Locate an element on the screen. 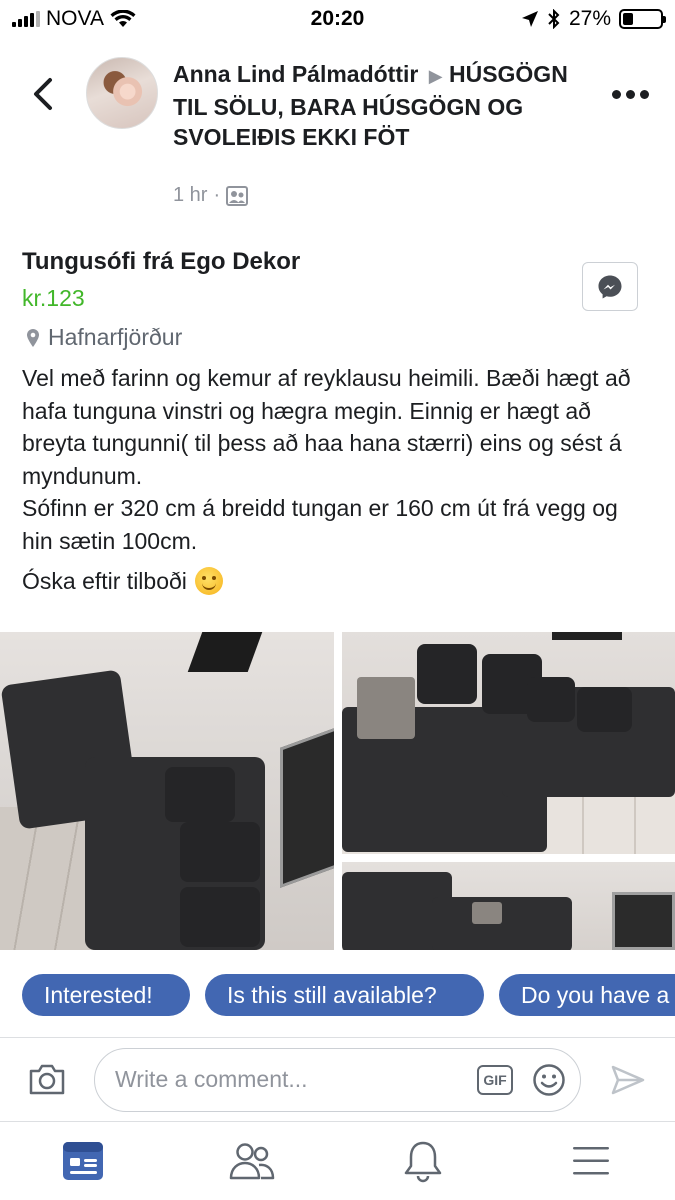 Image resolution: width=675 pixels, height=1200 pixels. location-arrow-icon is located at coordinates (529, 19).